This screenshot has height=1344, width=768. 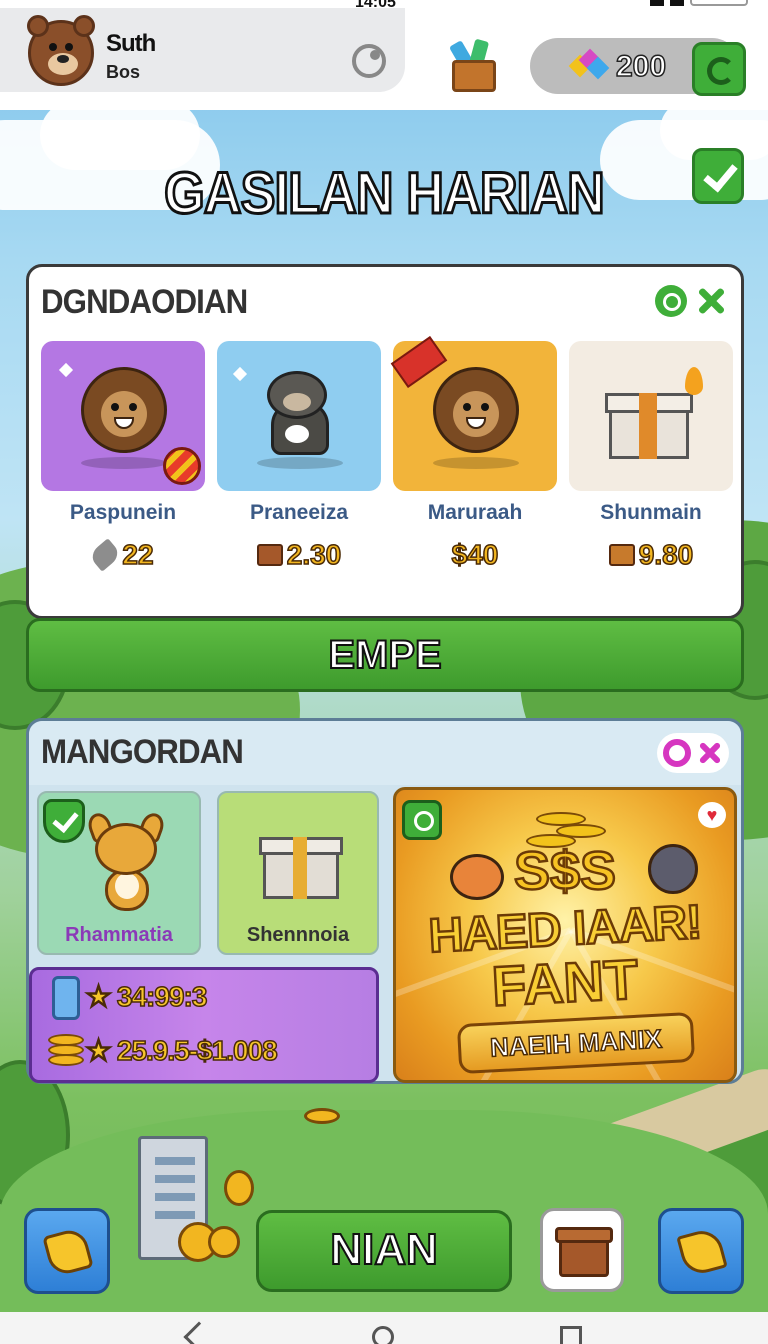 What do you see at coordinates (657, 3) in the screenshot?
I see `signal-icon` at bounding box center [657, 3].